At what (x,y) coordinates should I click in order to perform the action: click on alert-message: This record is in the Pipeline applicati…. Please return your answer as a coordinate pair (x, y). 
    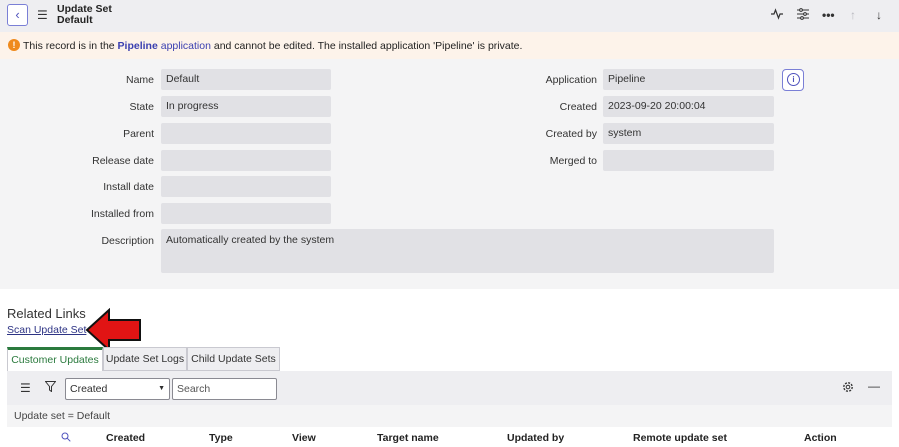
    Looking at the image, I should click on (272, 46).